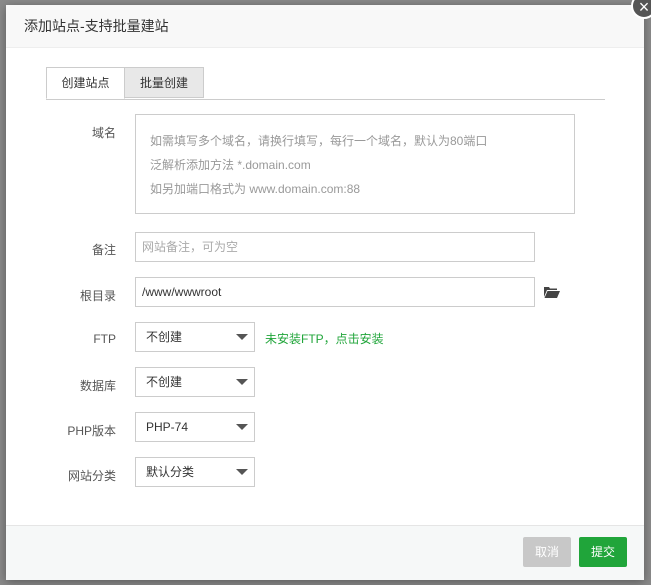  What do you see at coordinates (255, 189) in the screenshot?
I see `domain-placeholder-line: 如另加端口格式为 www.domain.com:88` at bounding box center [255, 189].